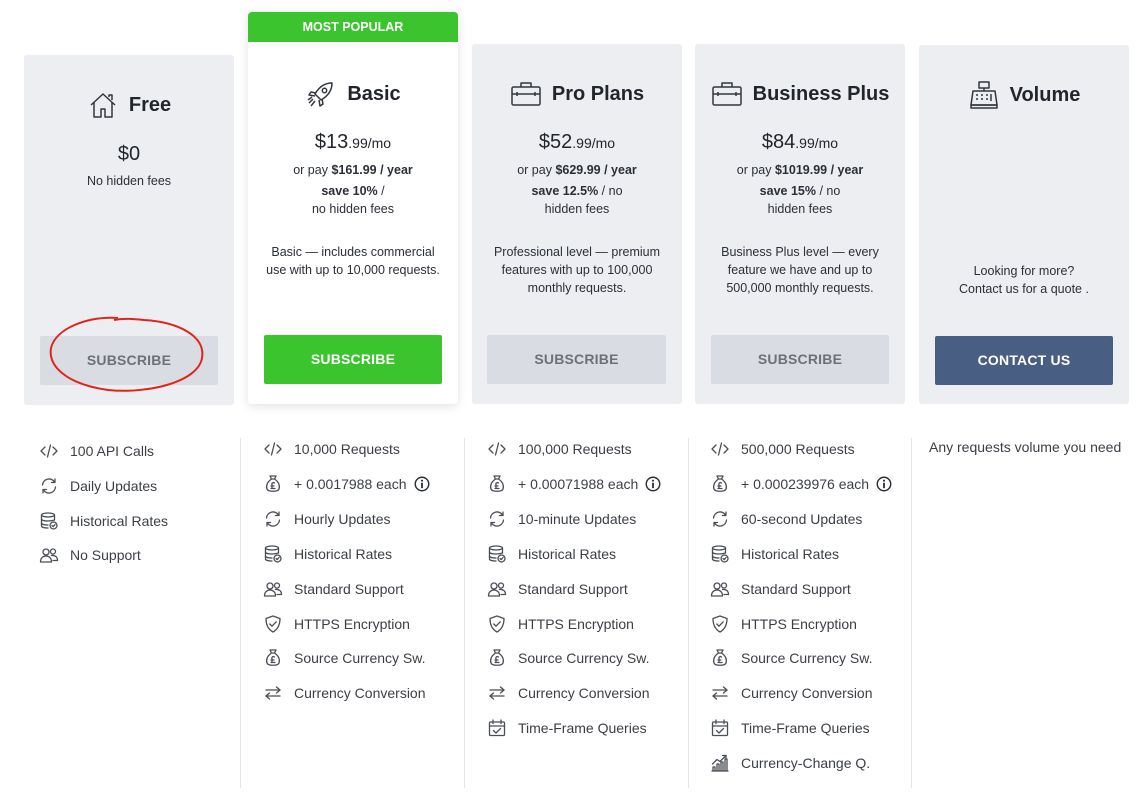 This screenshot has height=792, width=1143. What do you see at coordinates (577, 518) in the screenshot?
I see `feature-label: 10-minute Updates` at bounding box center [577, 518].